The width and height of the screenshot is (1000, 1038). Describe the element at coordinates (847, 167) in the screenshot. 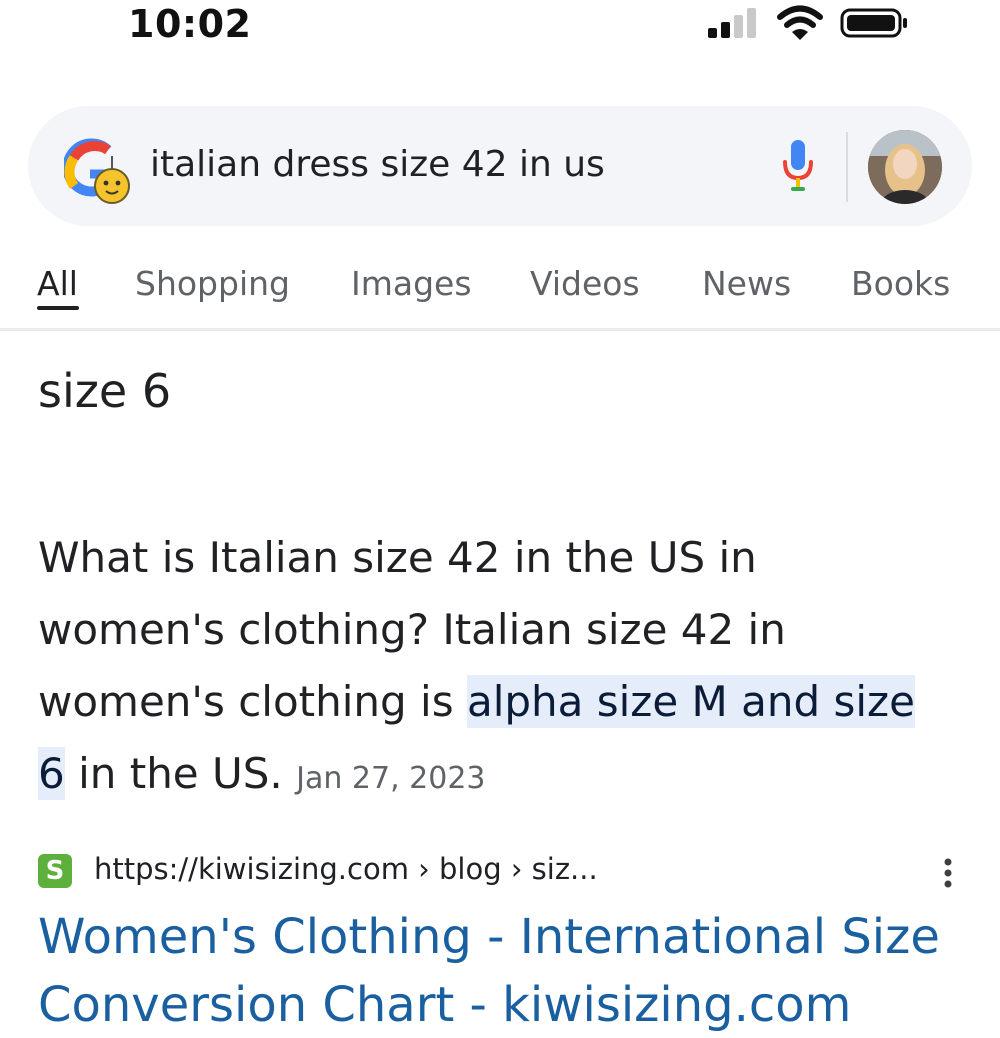

I see `search-divider` at that location.